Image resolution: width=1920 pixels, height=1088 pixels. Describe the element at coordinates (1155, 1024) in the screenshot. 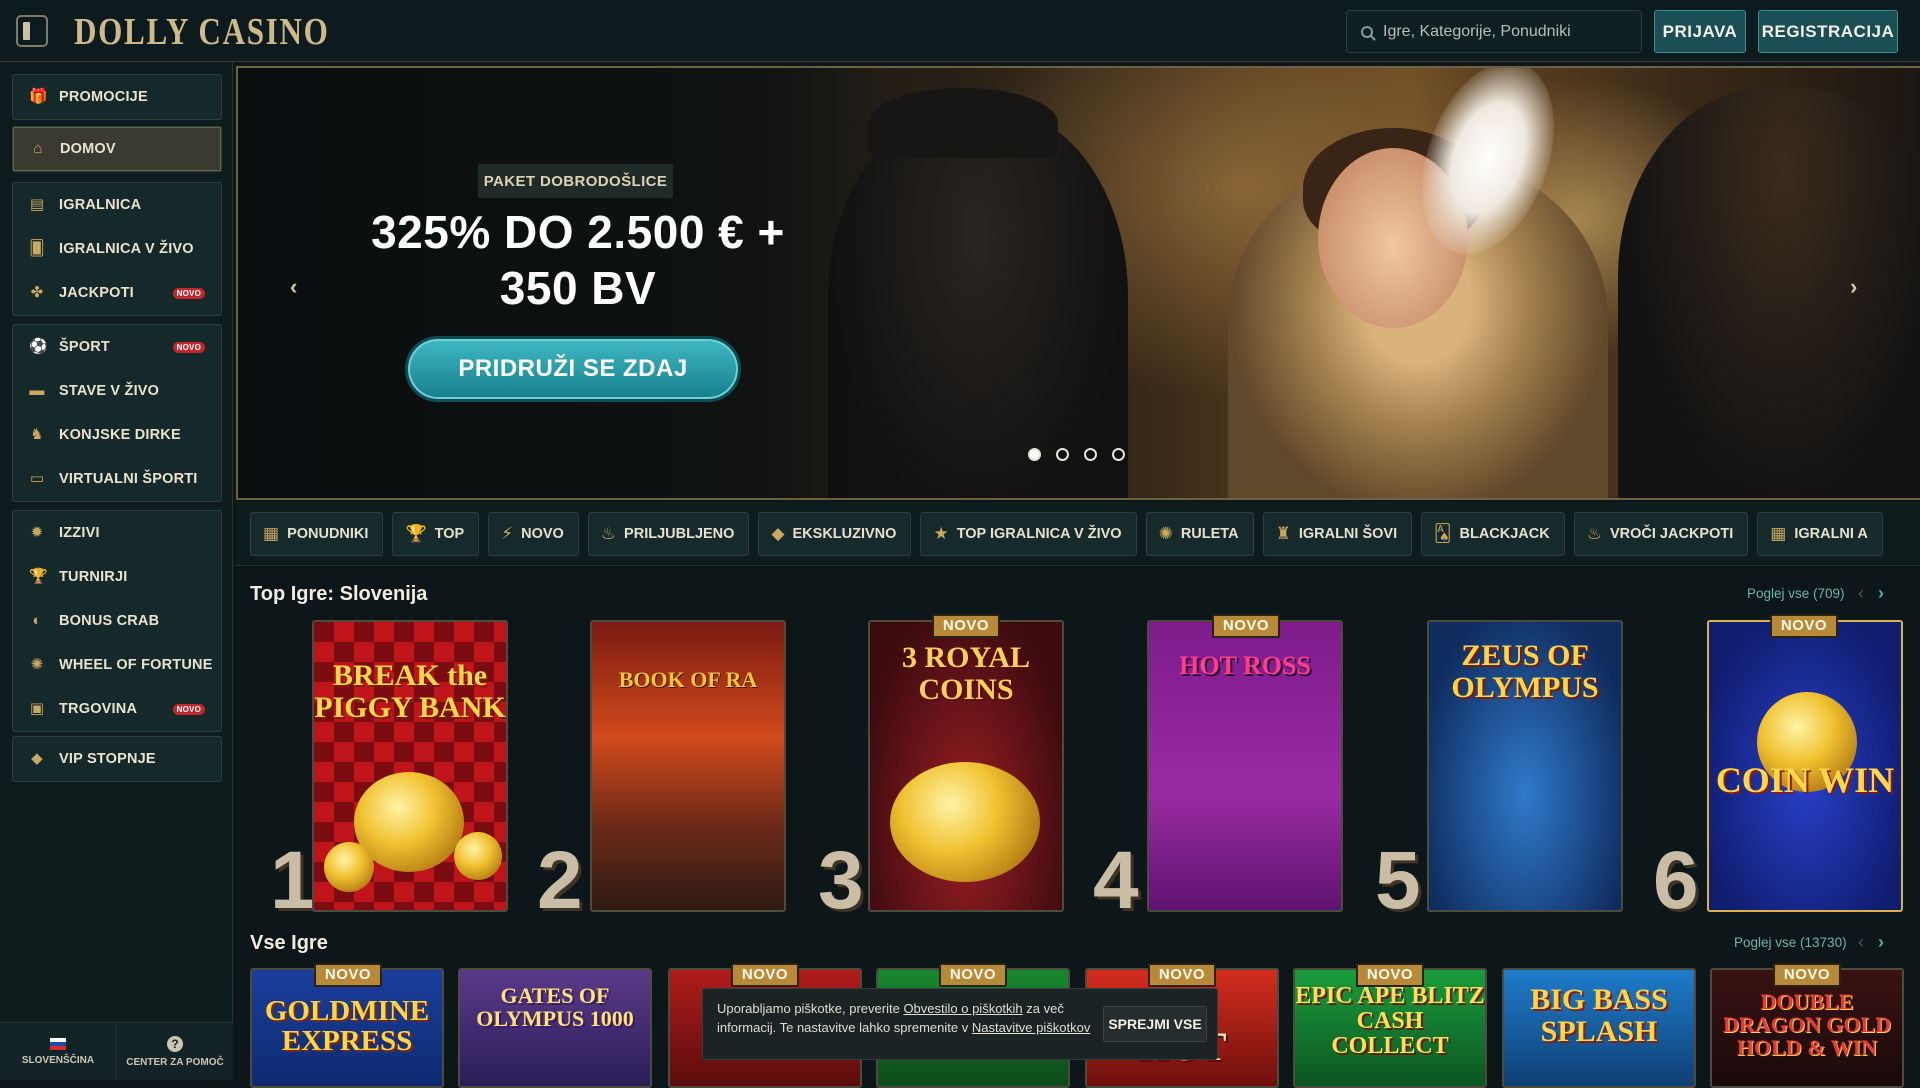

I see `accept-all-cookies-button: SPREJMI VSE` at that location.